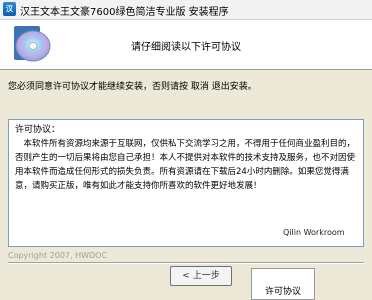  What do you see at coordinates (186, 263) in the screenshot?
I see `footer-divider` at bounding box center [186, 263].